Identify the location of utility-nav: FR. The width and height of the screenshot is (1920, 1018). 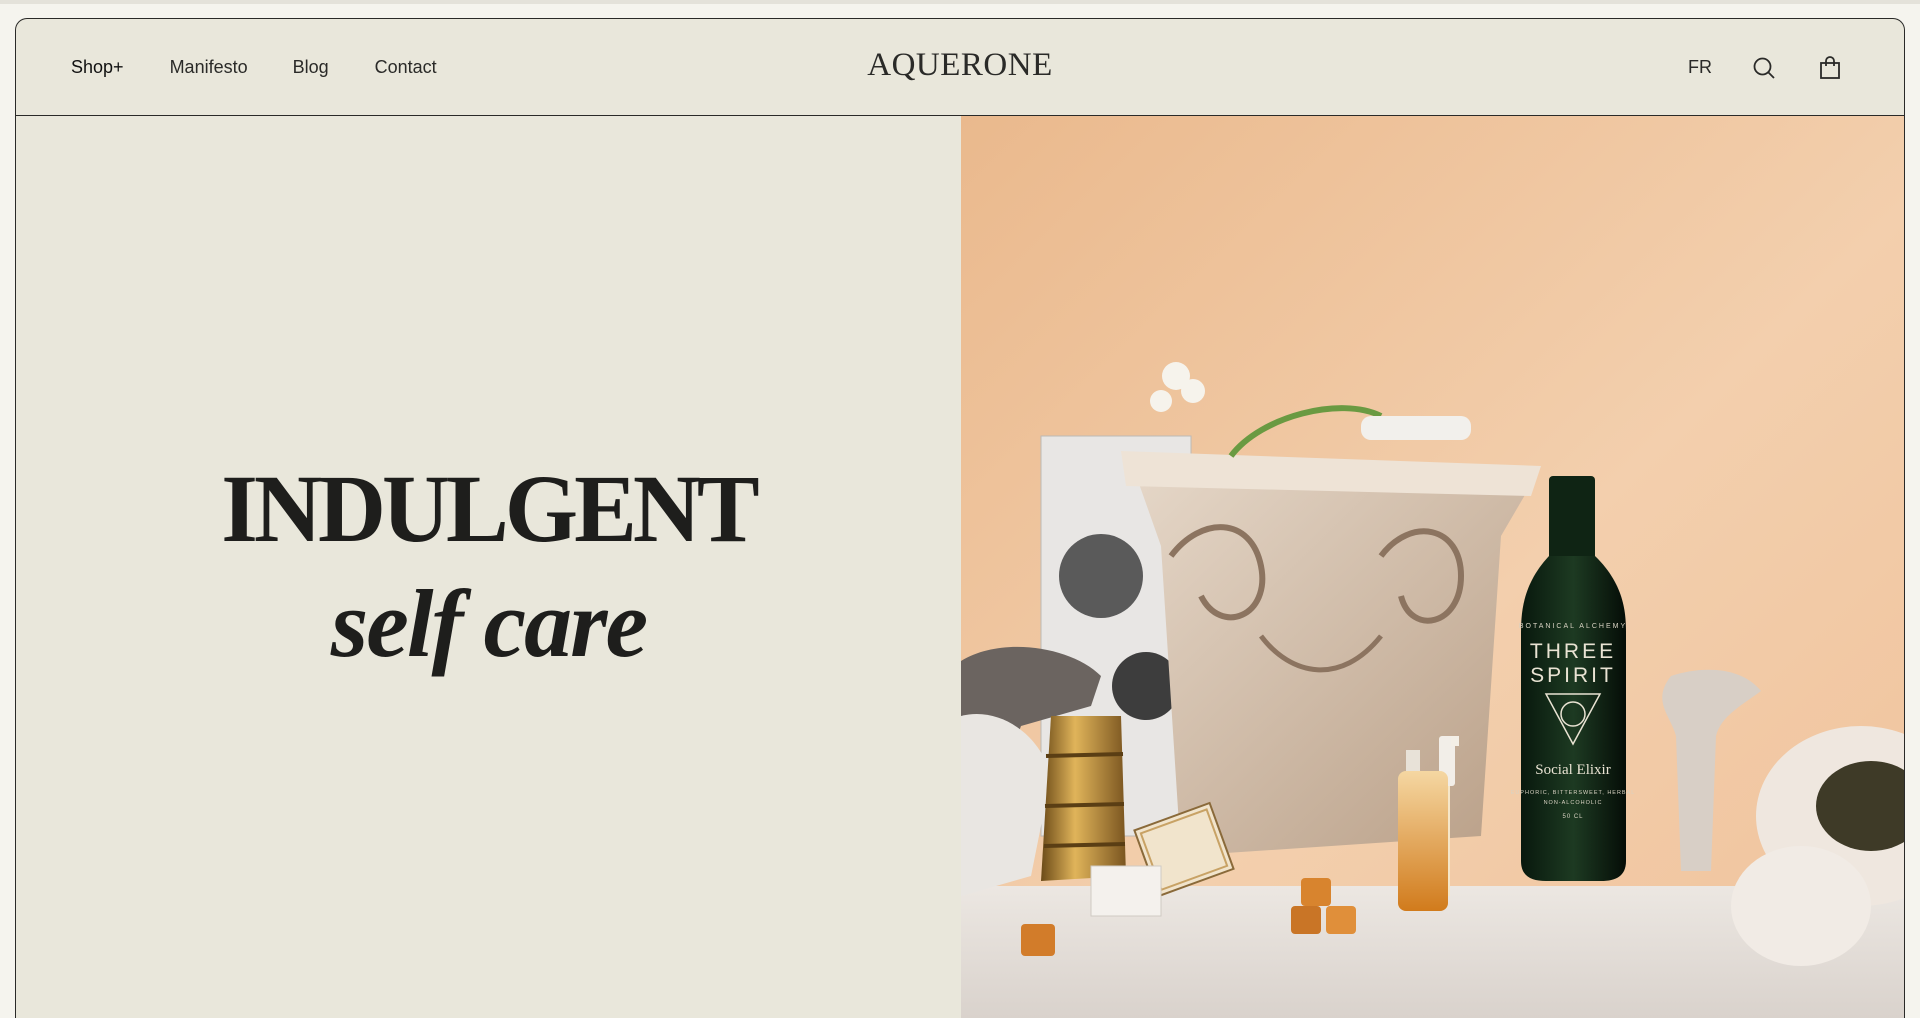
(1766, 67).